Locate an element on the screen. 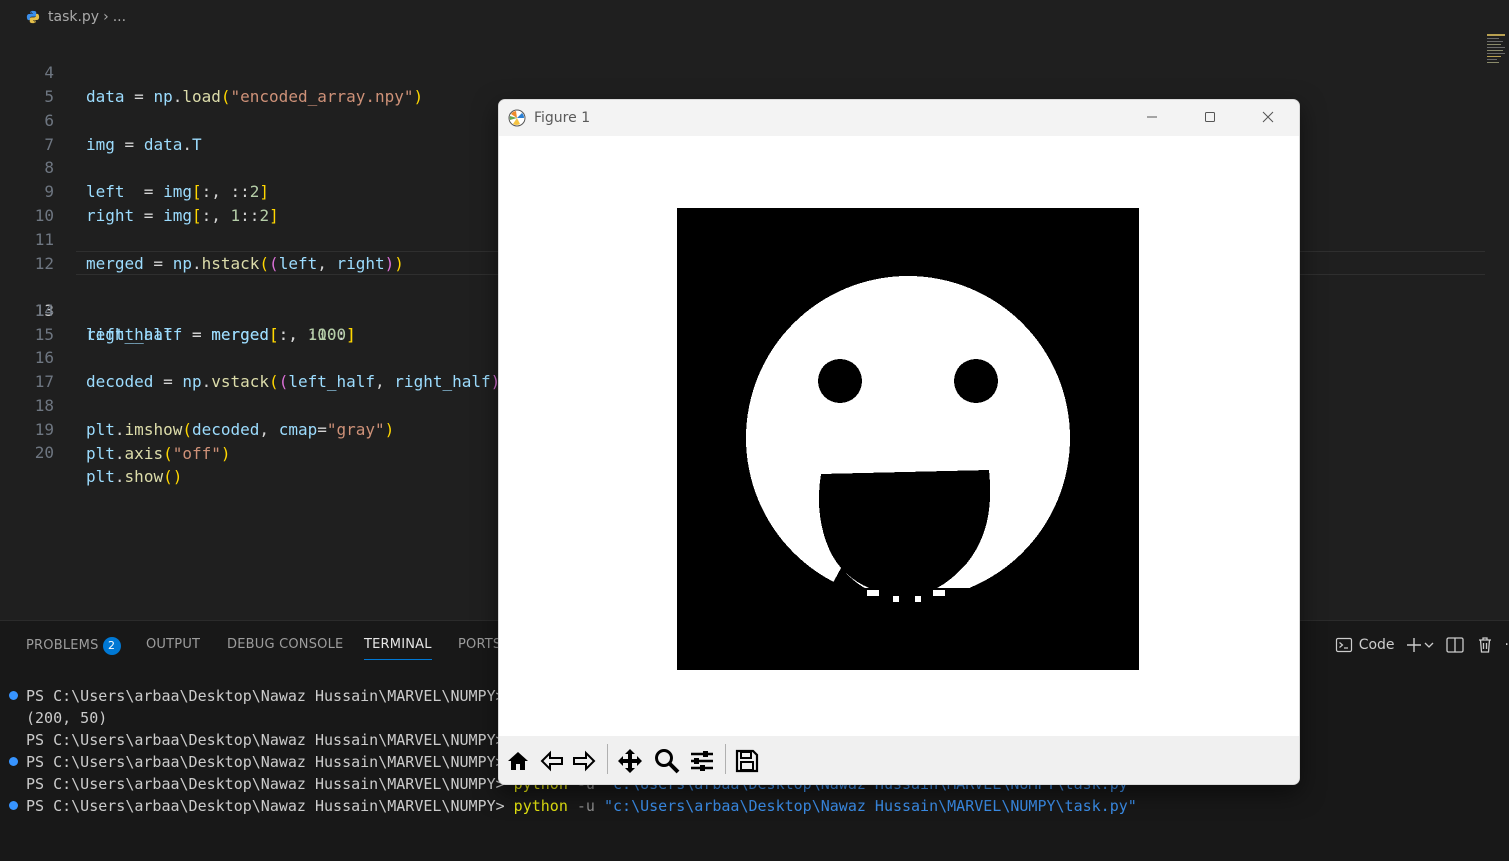  problems-count-badge: 2 is located at coordinates (111, 646).